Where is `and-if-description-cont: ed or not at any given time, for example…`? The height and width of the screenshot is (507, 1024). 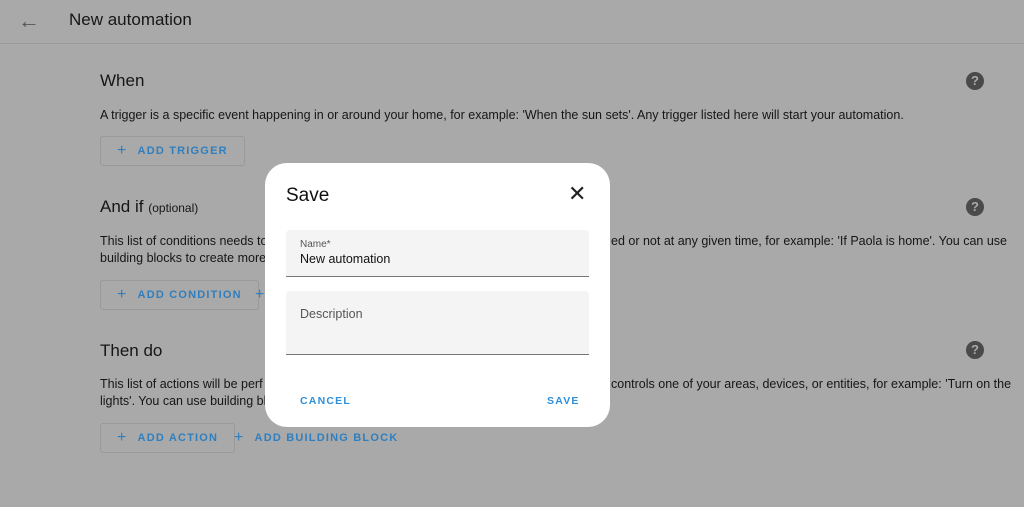 and-if-description-cont: ed or not at any given time, for example… is located at coordinates (809, 241).